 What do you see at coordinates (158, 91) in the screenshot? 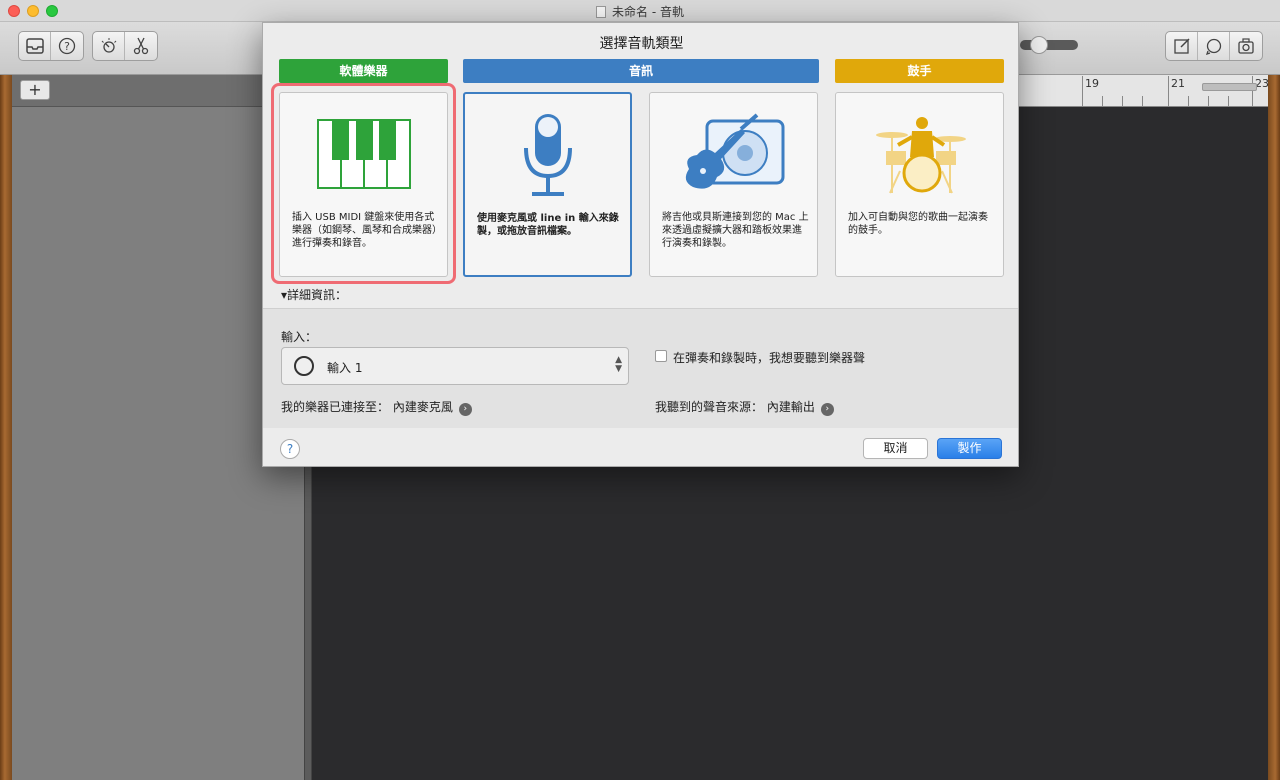
I see `track-header-toolbar: +` at bounding box center [158, 91].